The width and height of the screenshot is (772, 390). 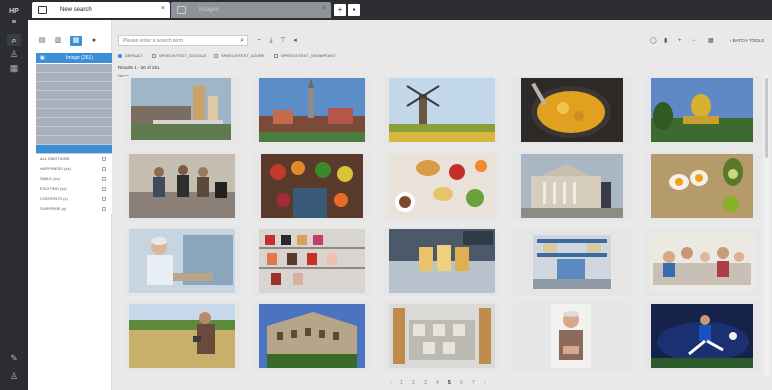 What do you see at coordinates (766, 226) in the screenshot?
I see `grid-scrollbar` at bounding box center [766, 226].